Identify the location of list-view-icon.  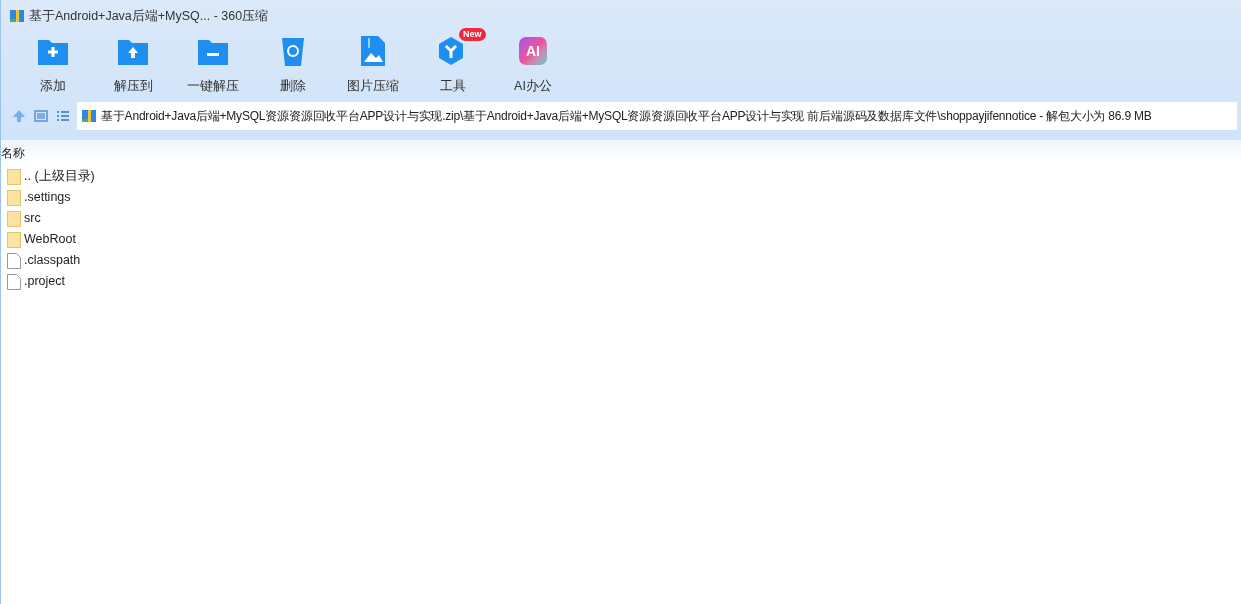
(63, 116).